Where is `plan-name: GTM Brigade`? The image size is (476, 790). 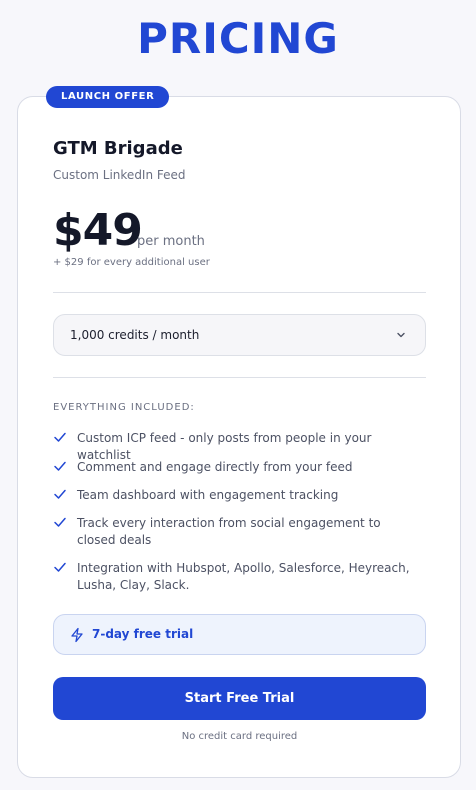 plan-name: GTM Brigade is located at coordinates (118, 148).